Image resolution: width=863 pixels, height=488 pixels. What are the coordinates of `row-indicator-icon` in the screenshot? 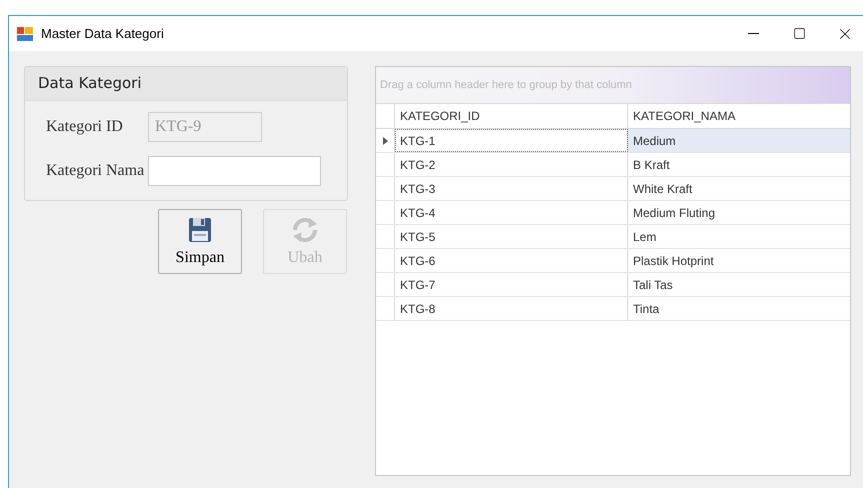 It's located at (385, 140).